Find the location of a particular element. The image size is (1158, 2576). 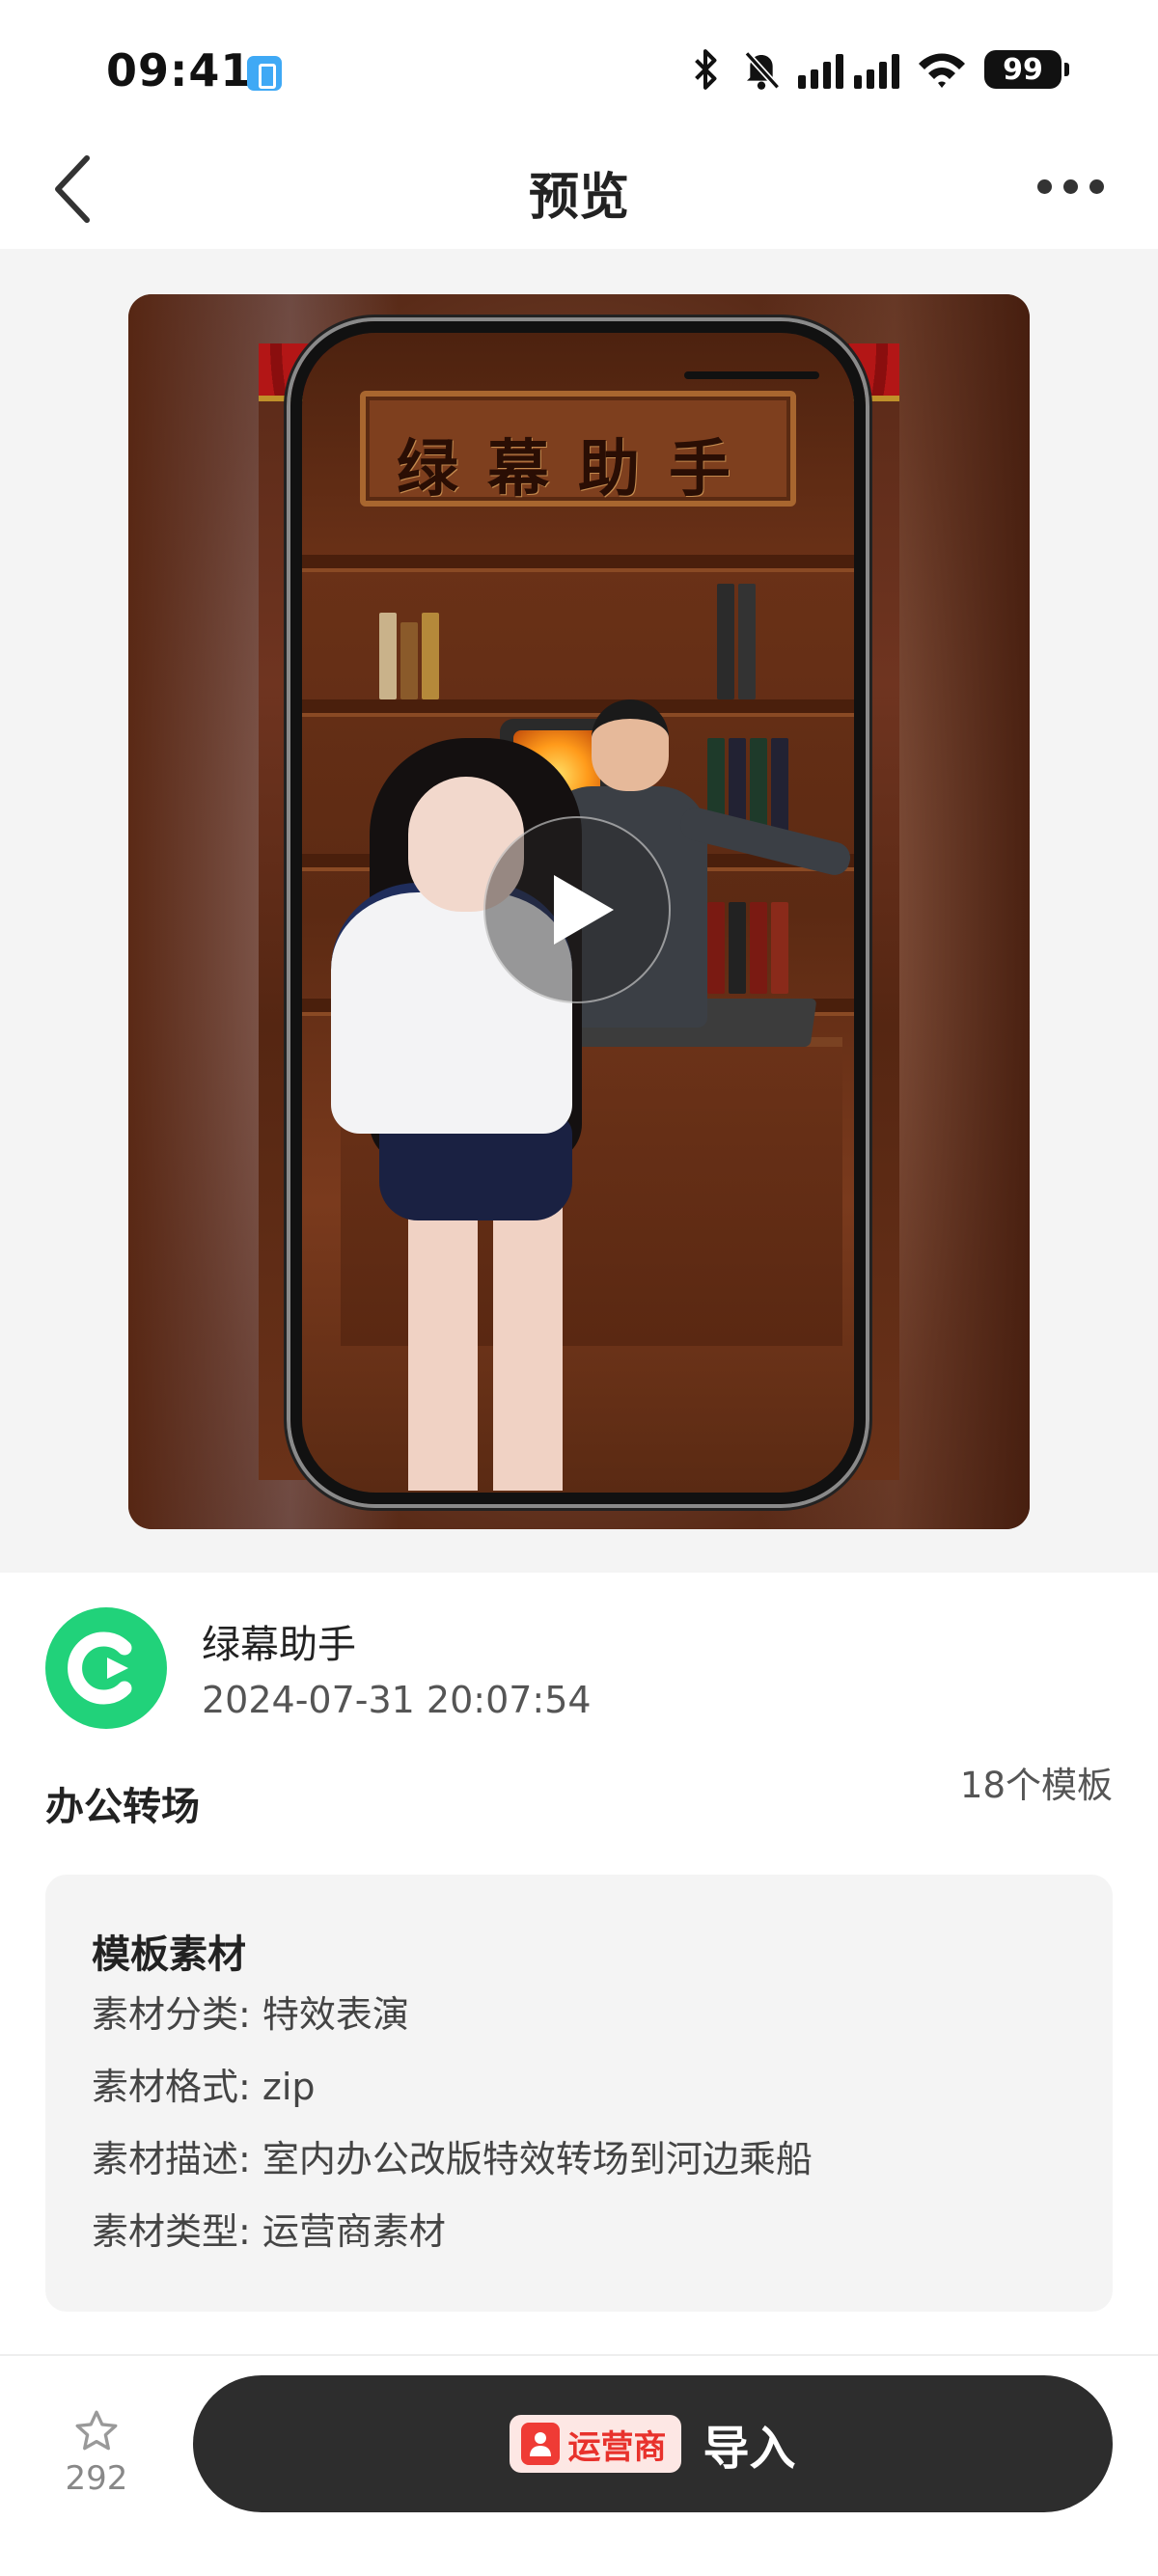

wifi-icon is located at coordinates (942, 70).